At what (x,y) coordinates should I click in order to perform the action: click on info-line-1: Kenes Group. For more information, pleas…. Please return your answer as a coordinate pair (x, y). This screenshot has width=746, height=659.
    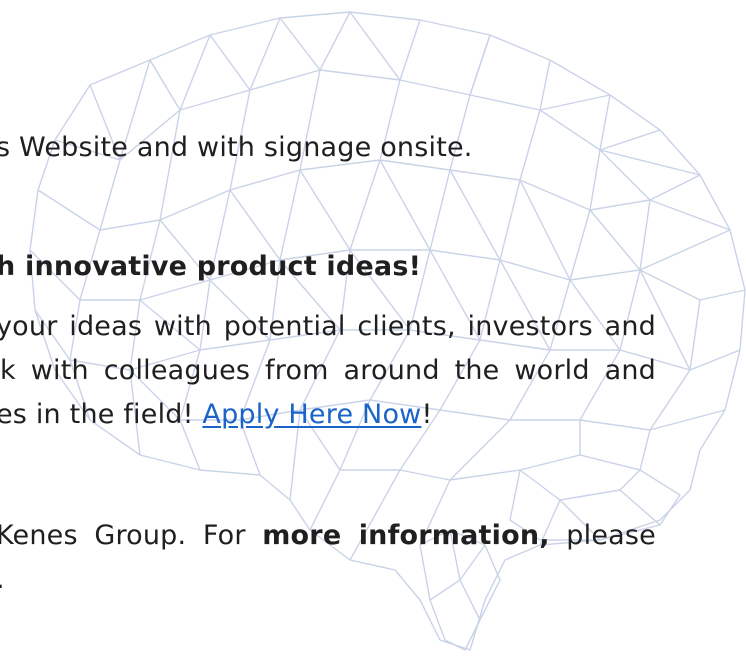
    Looking at the image, I should click on (328, 536).